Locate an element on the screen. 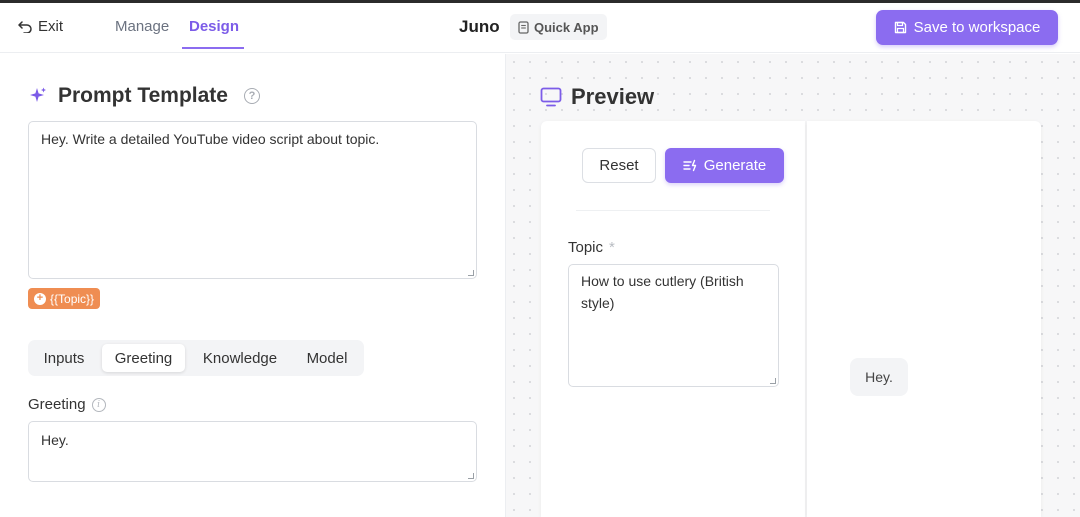 Image resolution: width=1080 pixels, height=517 pixels. quick-app-badge: Quick App is located at coordinates (558, 27).